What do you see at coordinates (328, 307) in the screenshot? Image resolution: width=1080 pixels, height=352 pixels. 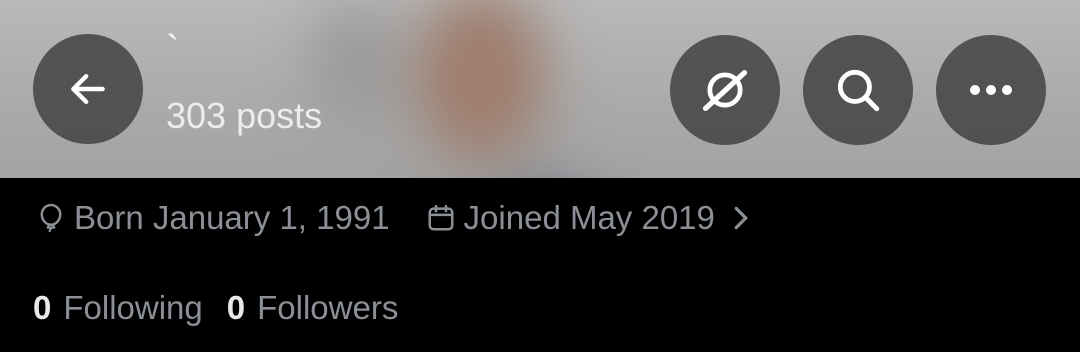 I see `followers-label: Followers` at bounding box center [328, 307].